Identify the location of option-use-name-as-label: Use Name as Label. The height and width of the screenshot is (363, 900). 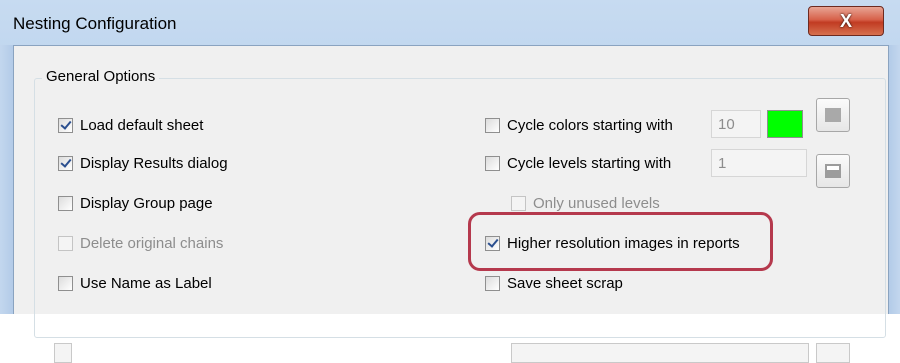
(135, 283).